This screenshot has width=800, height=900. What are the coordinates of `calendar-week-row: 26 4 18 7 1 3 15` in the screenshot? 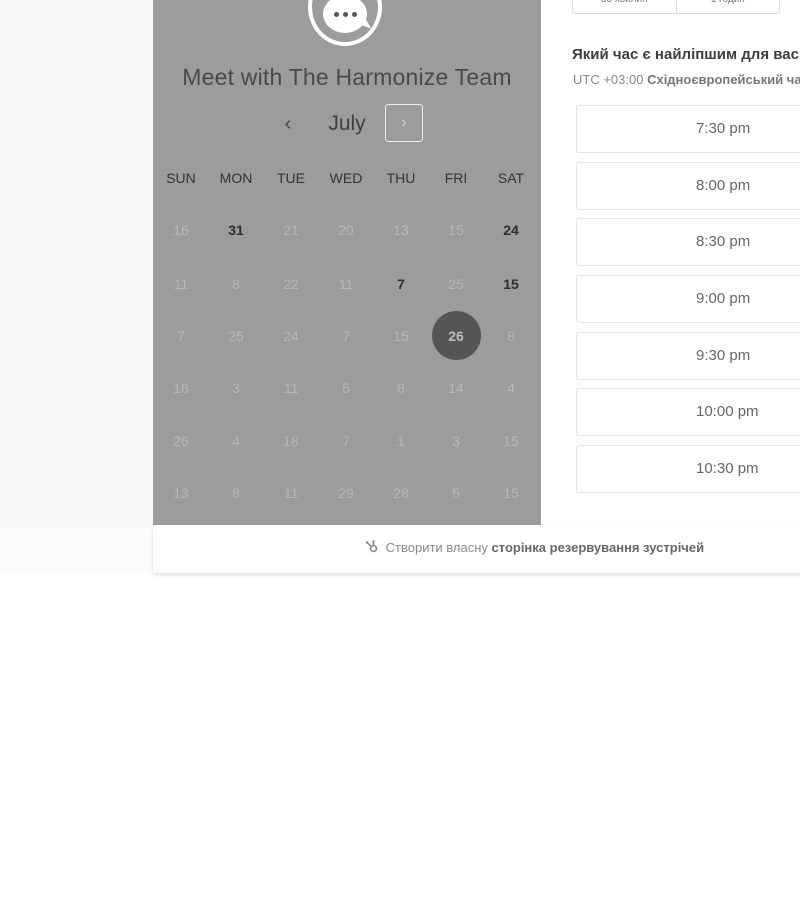 It's located at (347, 441).